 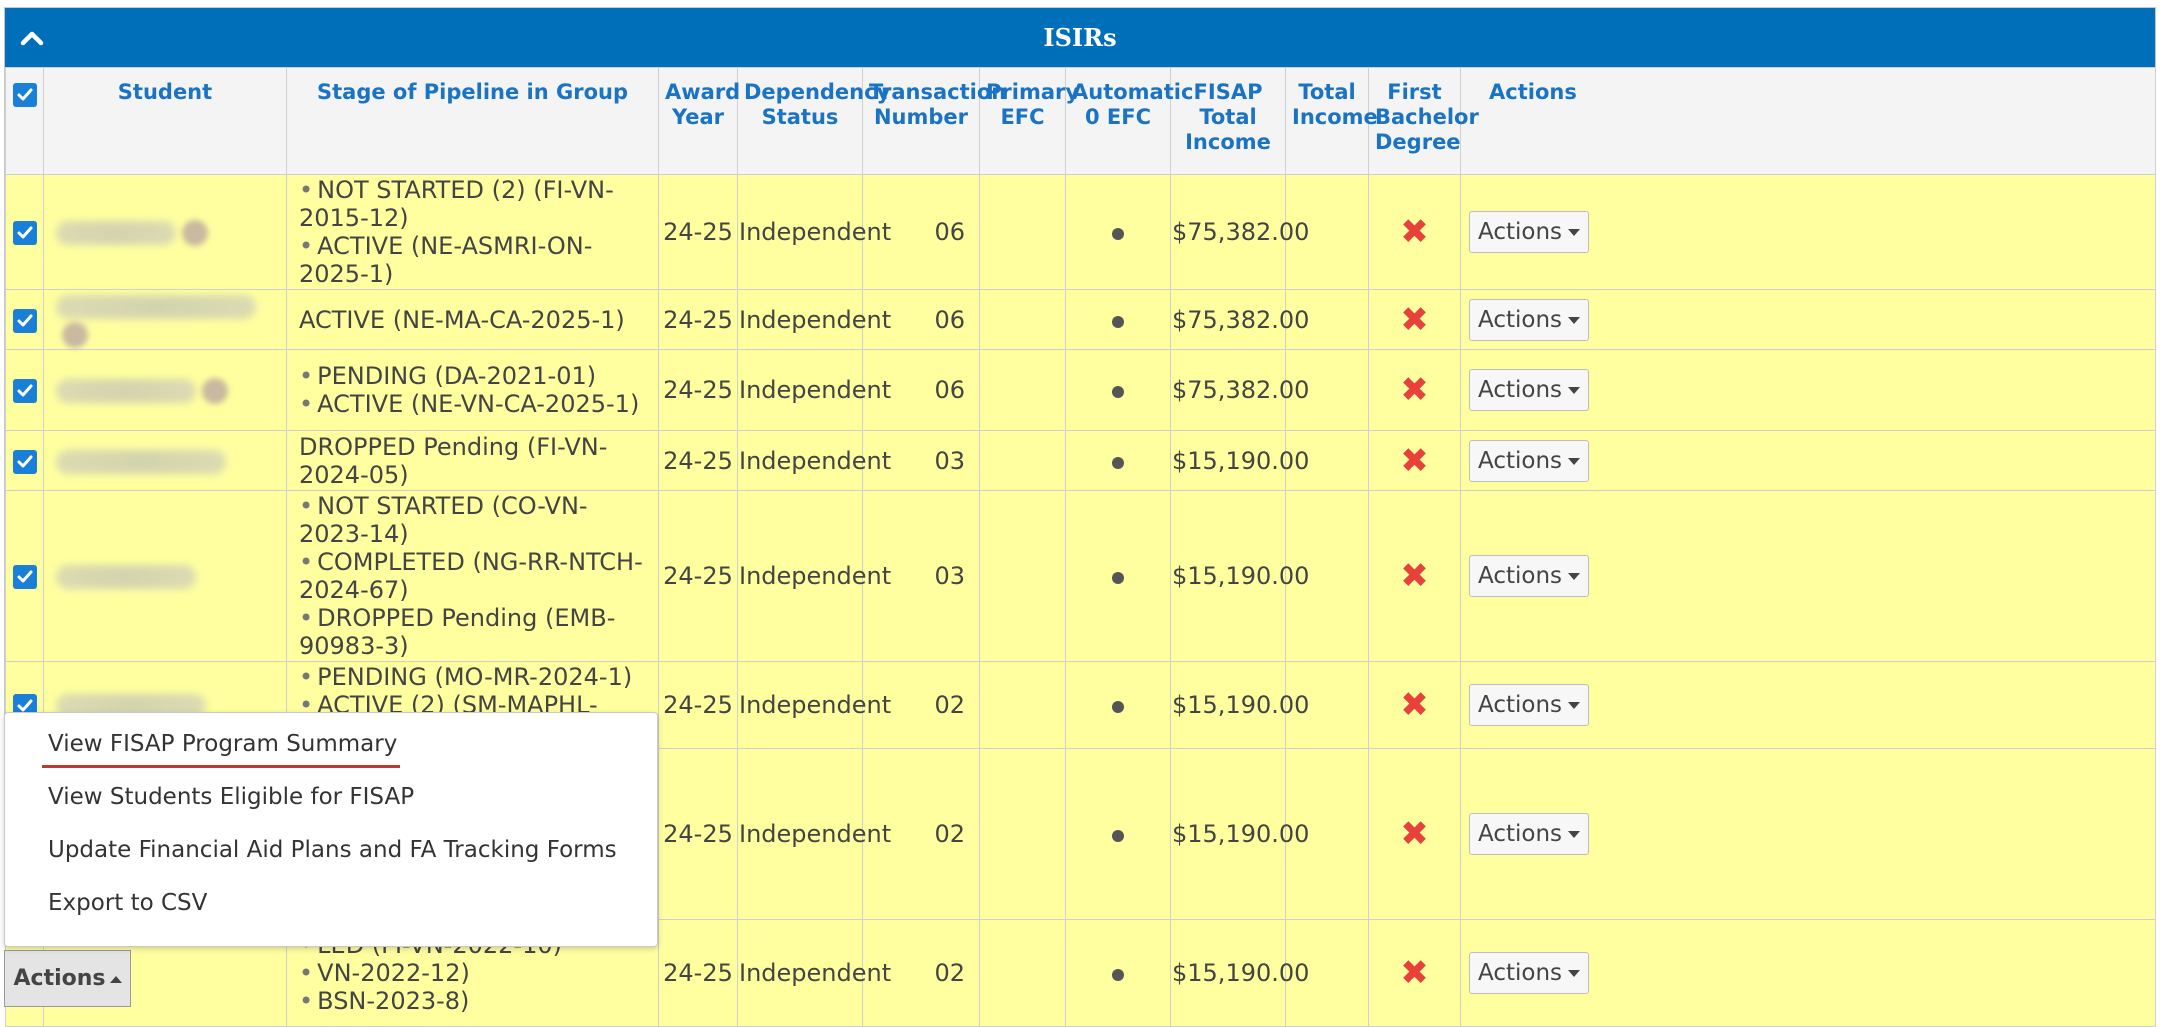 What do you see at coordinates (478, 1001) in the screenshot?
I see `stage-entry: • BSN-2023-8)` at bounding box center [478, 1001].